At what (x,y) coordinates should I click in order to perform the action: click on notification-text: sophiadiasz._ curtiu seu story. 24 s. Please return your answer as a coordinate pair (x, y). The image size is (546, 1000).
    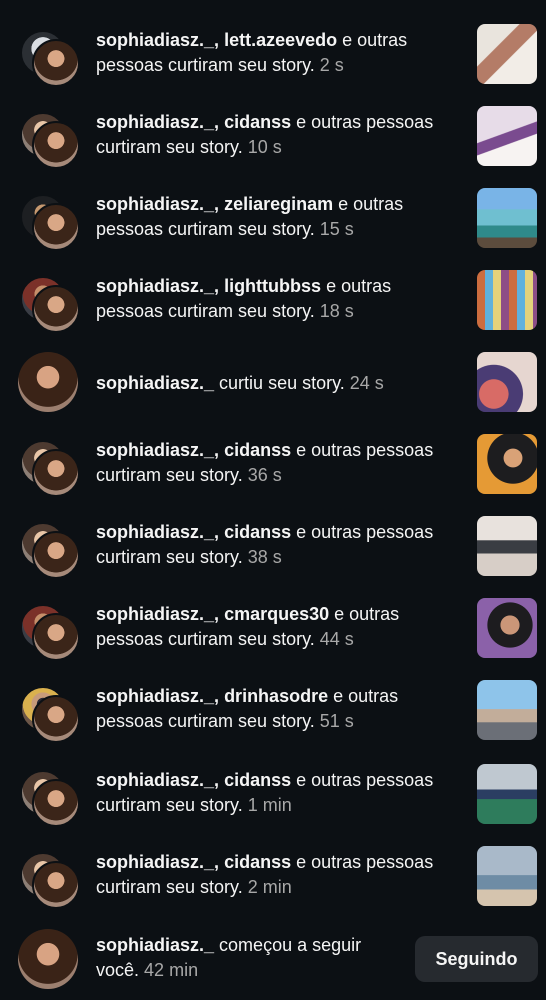
    Looking at the image, I should click on (240, 383).